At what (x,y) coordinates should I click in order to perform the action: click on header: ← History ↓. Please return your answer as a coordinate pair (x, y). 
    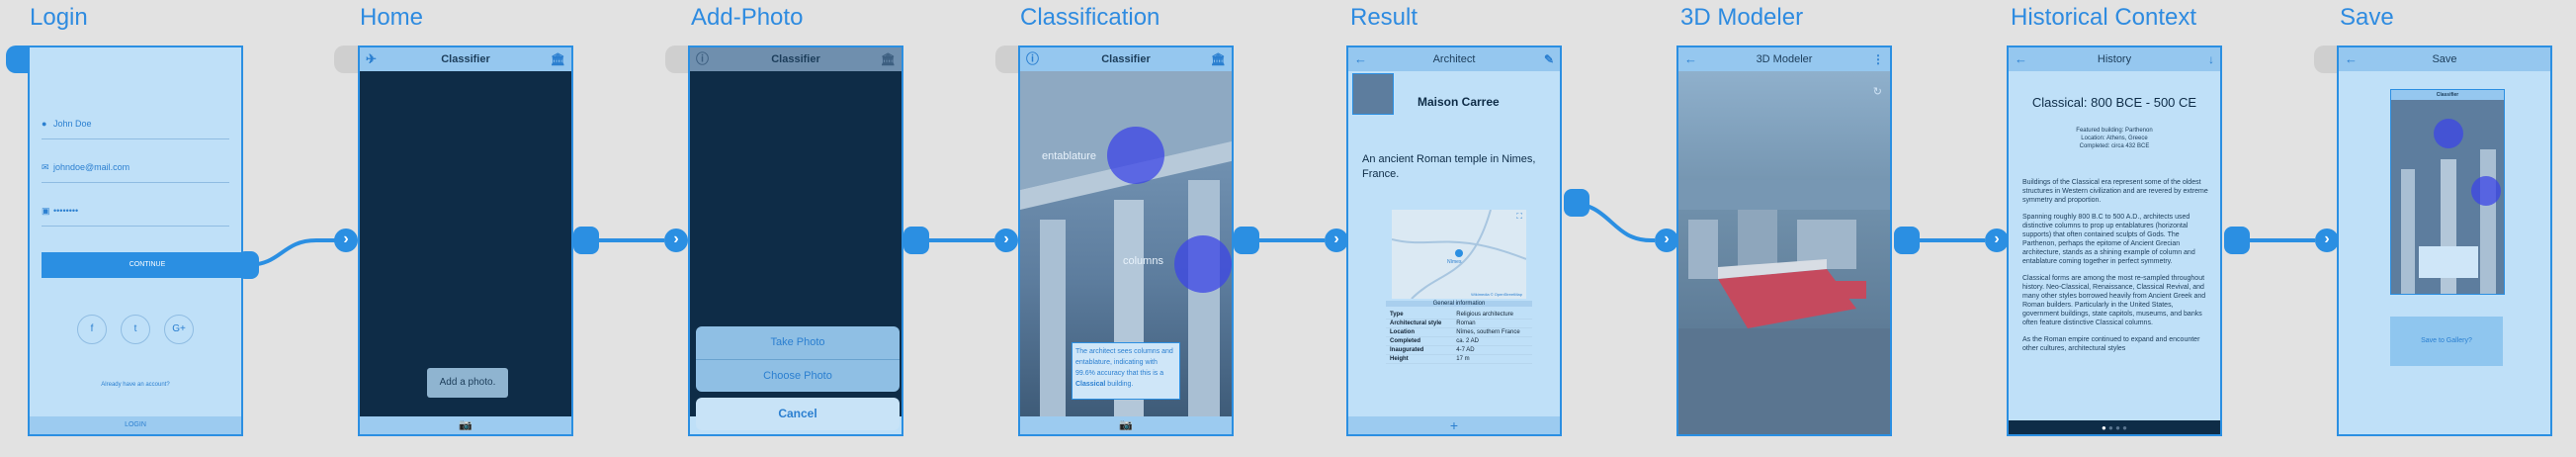
    Looking at the image, I should click on (2114, 59).